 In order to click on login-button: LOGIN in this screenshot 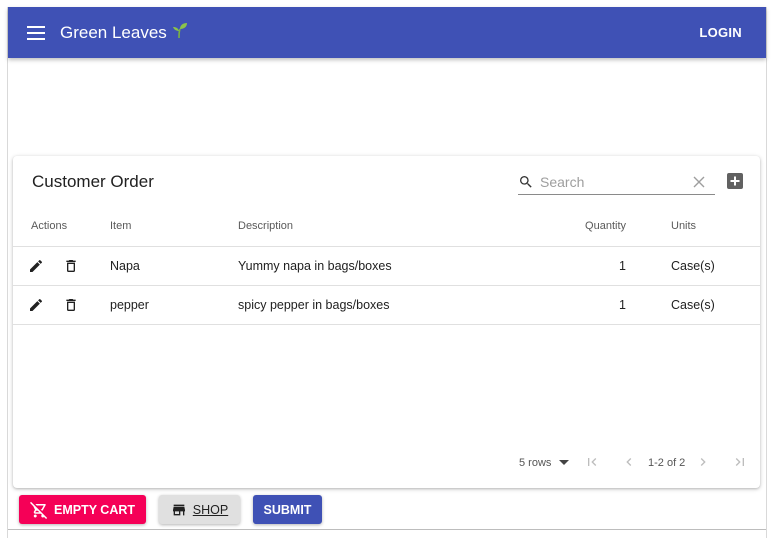, I will do `click(720, 32)`.